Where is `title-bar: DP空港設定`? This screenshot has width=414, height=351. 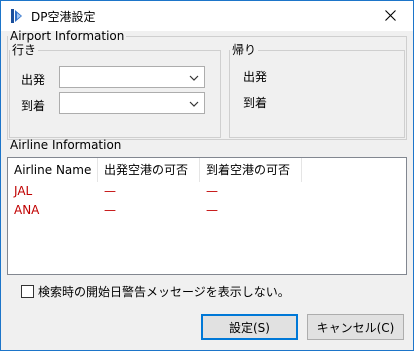 title-bar: DP空港設定 is located at coordinates (207, 16).